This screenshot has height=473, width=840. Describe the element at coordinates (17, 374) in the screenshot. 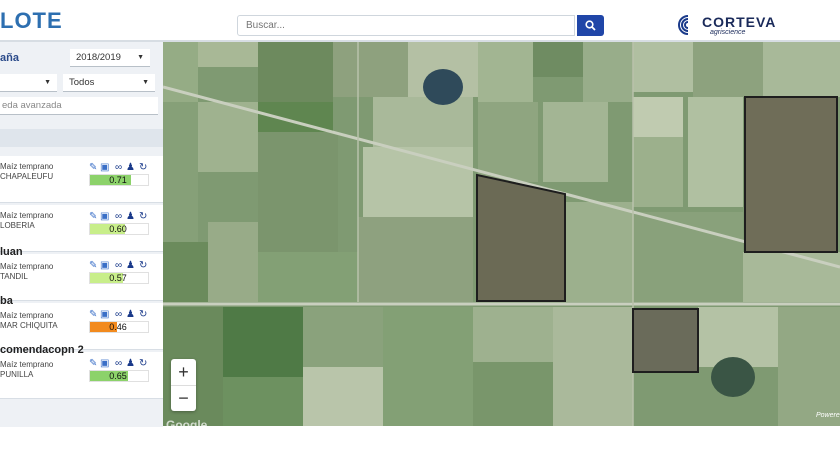

I see `field-card-location: PUNILLA` at that location.